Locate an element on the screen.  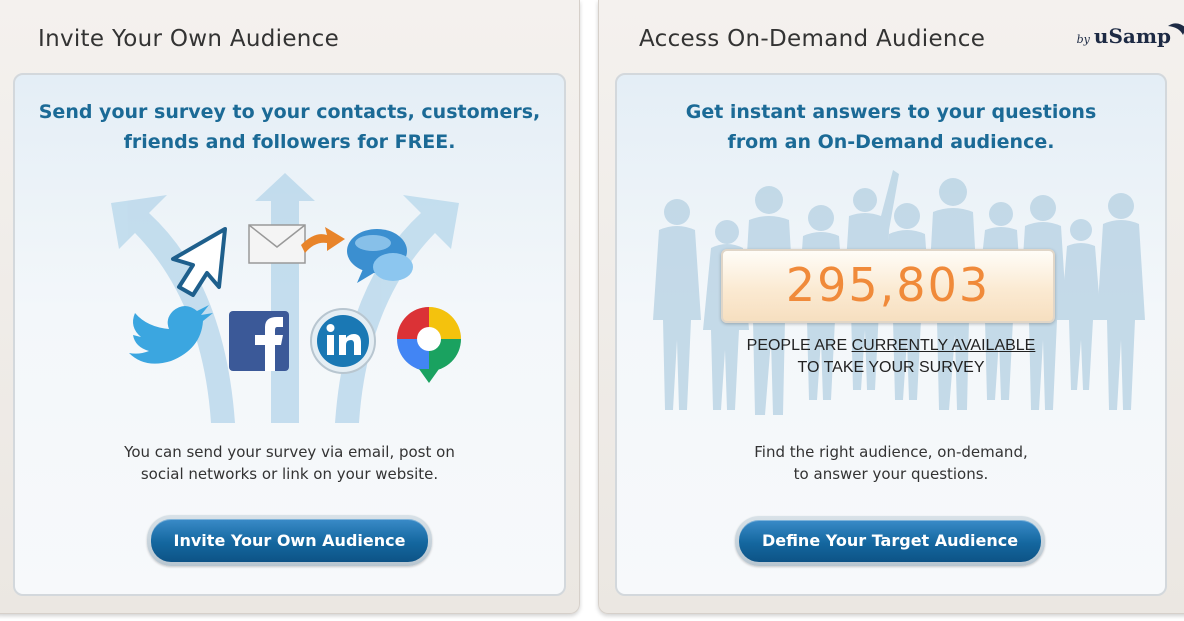
counter-value: 295,803 is located at coordinates (888, 285).